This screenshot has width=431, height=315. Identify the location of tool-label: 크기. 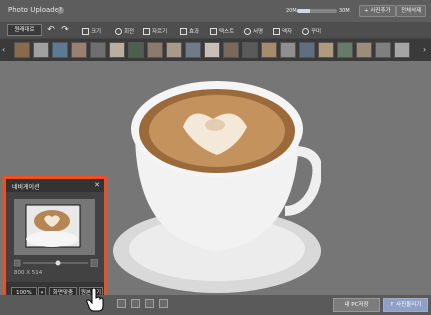
(96, 32).